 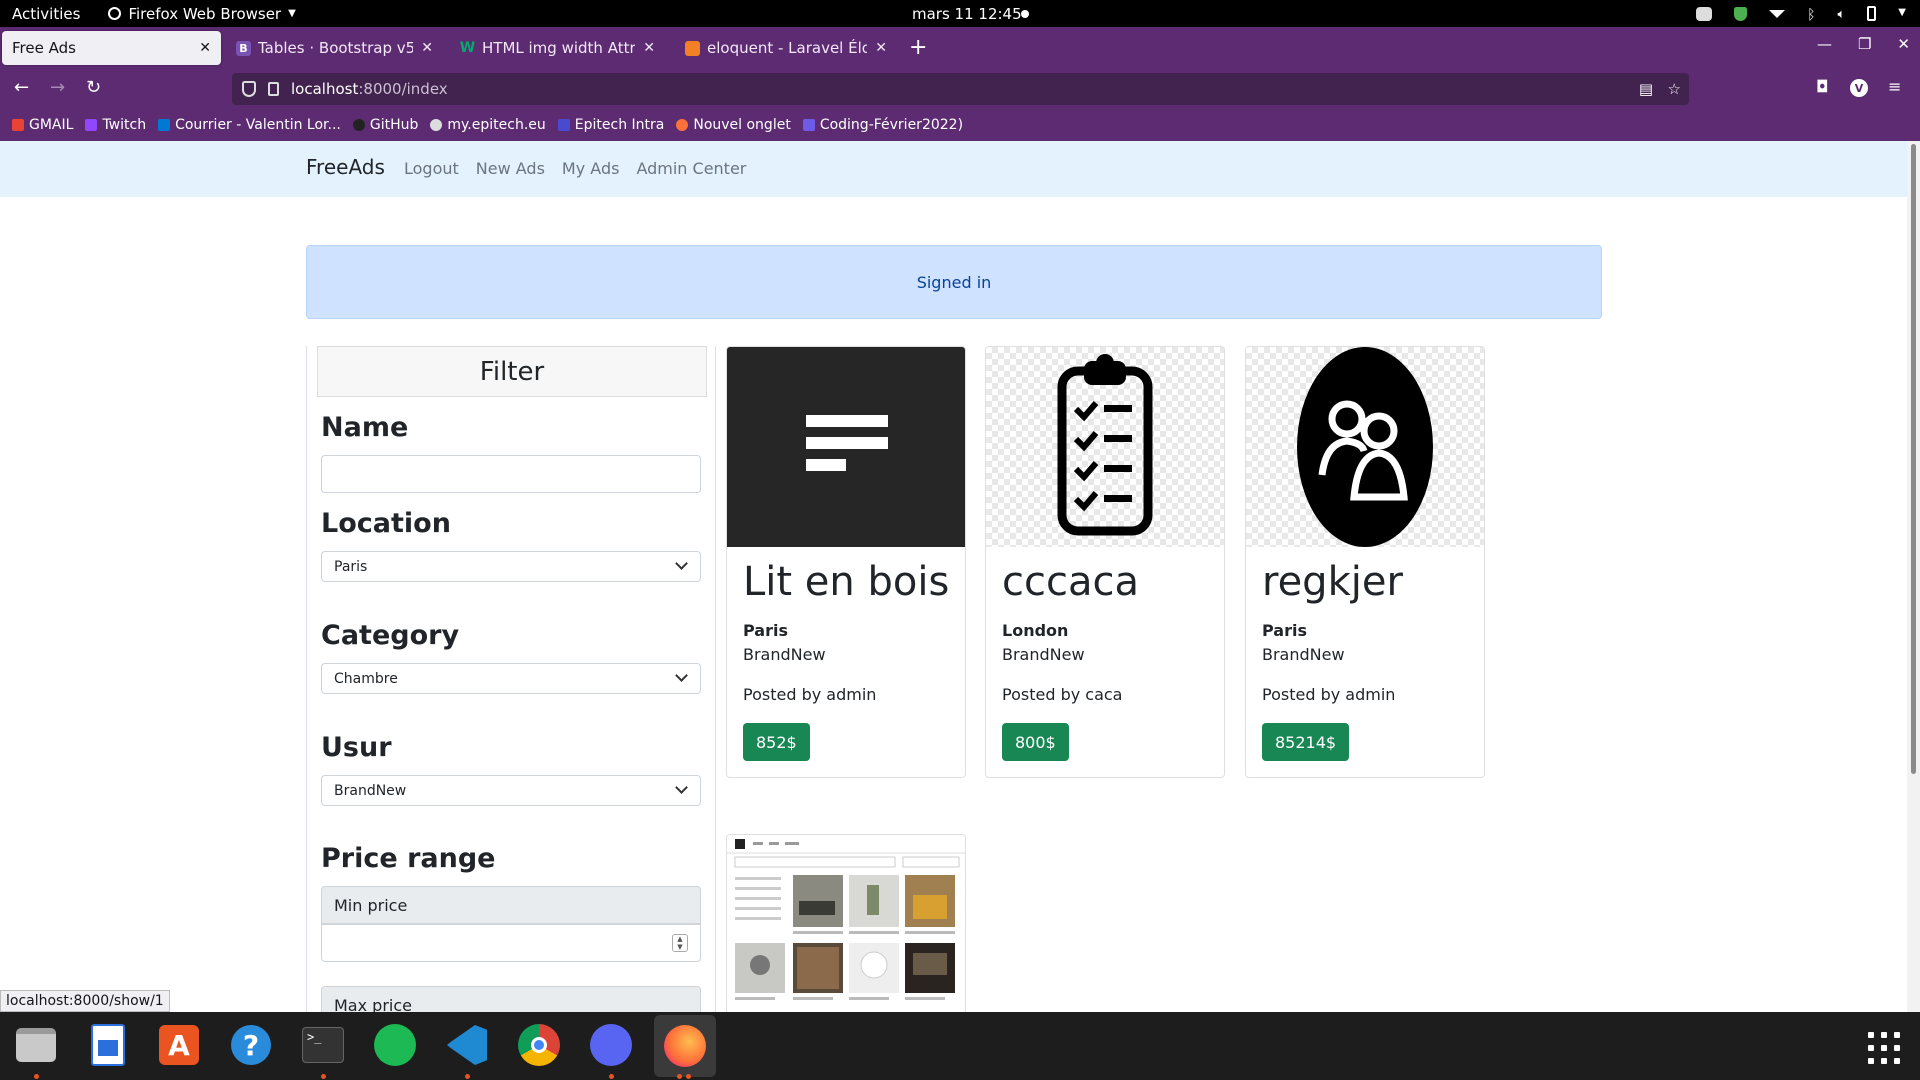 I want to click on ad-title: cccaca, so click(x=1070, y=582).